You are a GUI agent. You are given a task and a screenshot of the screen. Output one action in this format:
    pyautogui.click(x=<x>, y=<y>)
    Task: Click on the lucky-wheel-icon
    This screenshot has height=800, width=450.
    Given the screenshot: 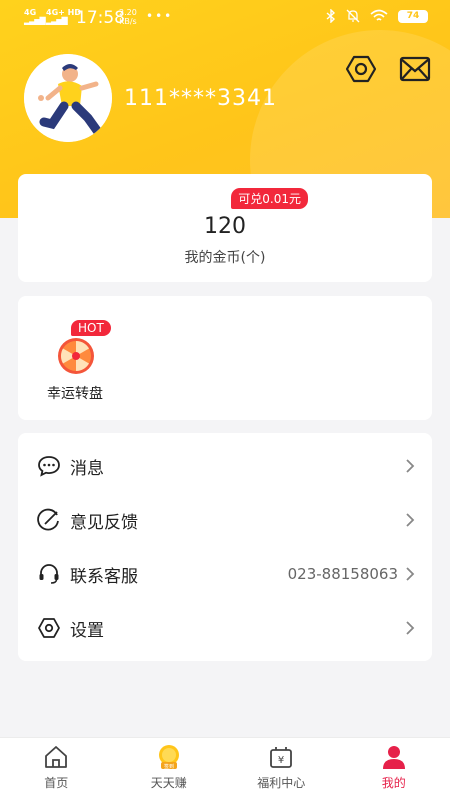 What is the action you would take?
    pyautogui.click(x=76, y=356)
    